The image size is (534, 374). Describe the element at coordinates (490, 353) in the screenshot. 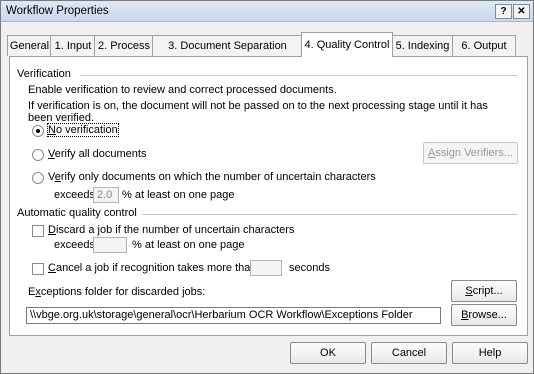

I see `help-button: Help` at that location.